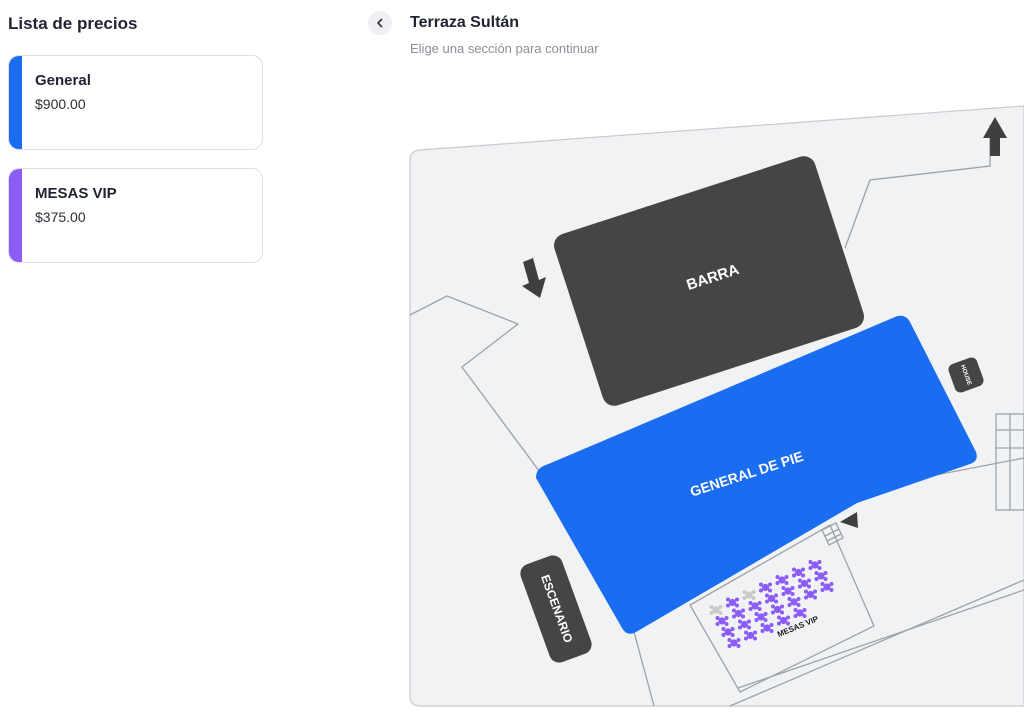 The image size is (1024, 720). What do you see at coordinates (504, 48) in the screenshot?
I see `venue-subtitle: Elige una sección para continuar` at bounding box center [504, 48].